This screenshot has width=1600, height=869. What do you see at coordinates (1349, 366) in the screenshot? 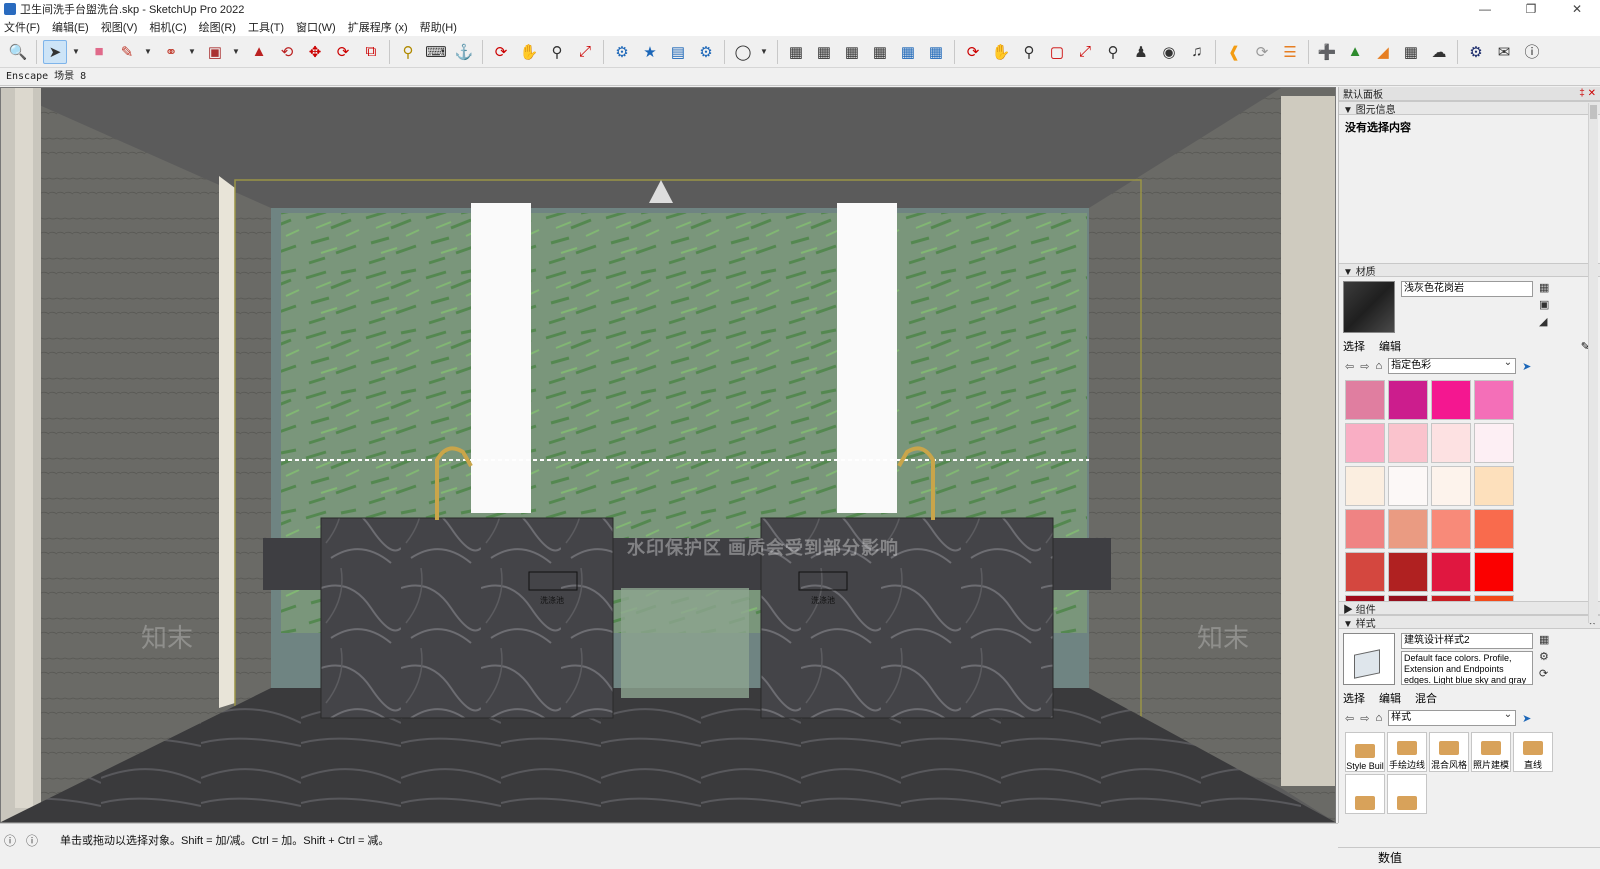
I see `back-arrow-icon: ⇦` at bounding box center [1349, 366].